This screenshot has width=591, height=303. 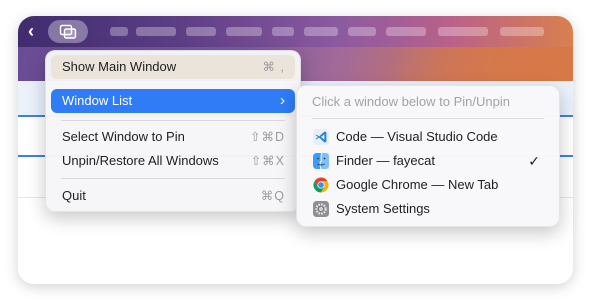 What do you see at coordinates (31, 31) in the screenshot?
I see `back-chevron-icon: ‹` at bounding box center [31, 31].